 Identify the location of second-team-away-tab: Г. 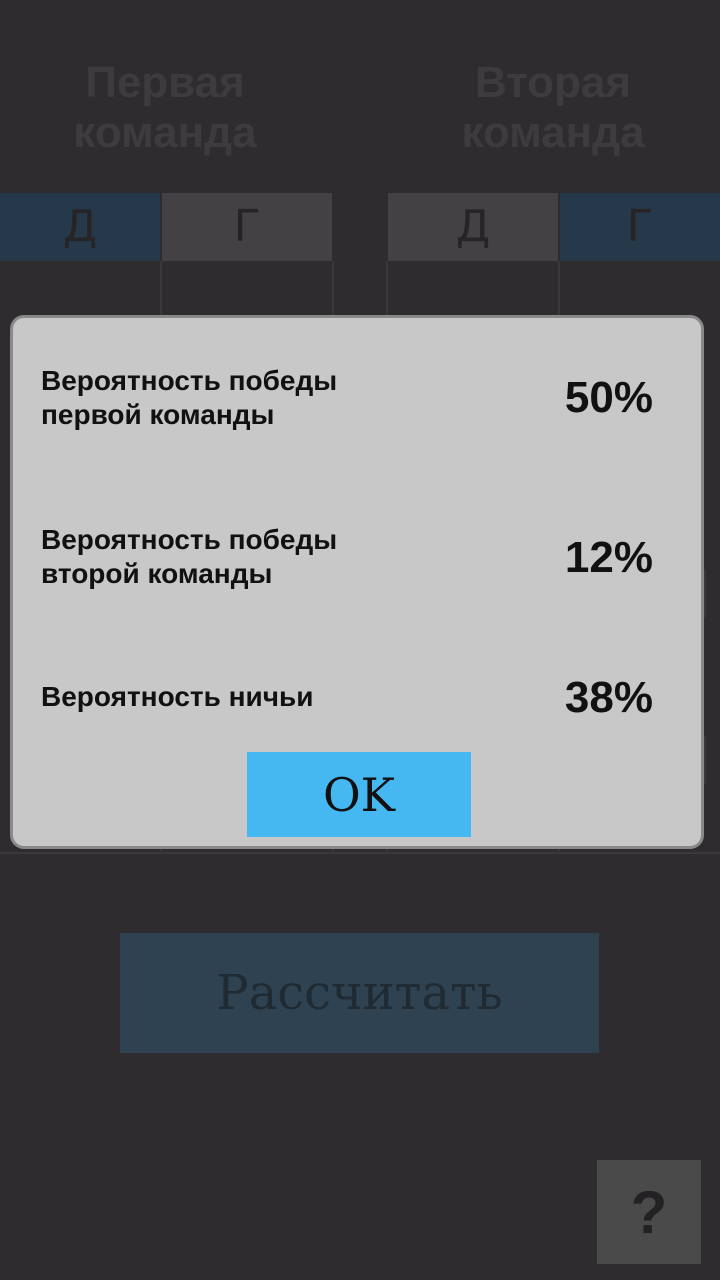
(640, 227).